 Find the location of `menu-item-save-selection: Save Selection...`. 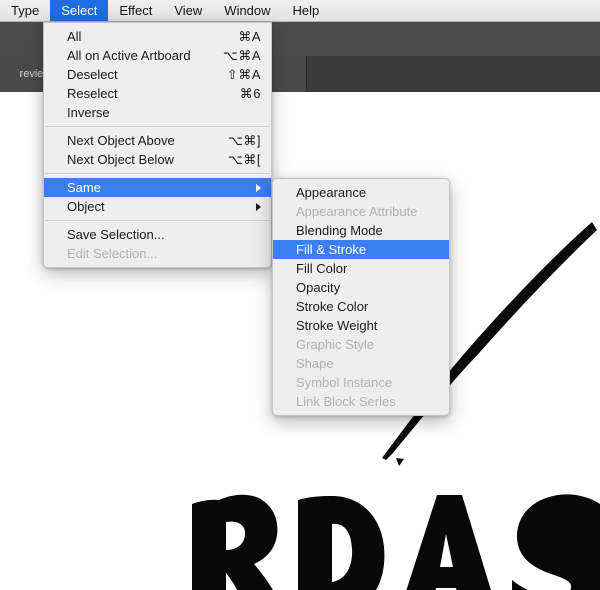

menu-item-save-selection: Save Selection... is located at coordinates (157, 234).